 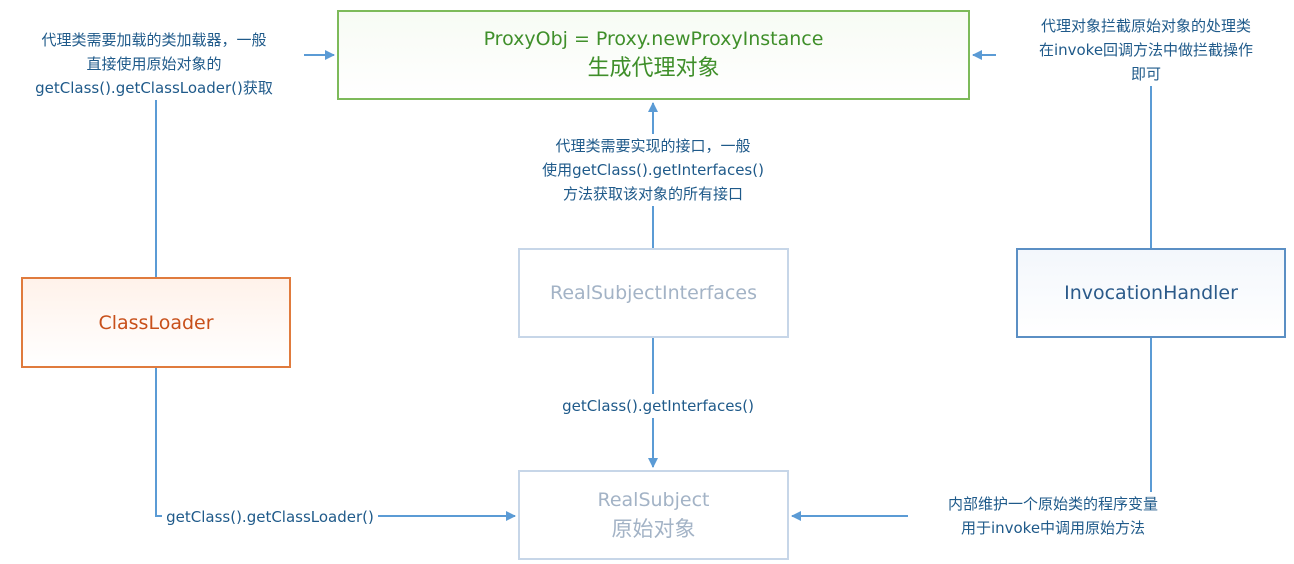 What do you see at coordinates (1052, 504) in the screenshot?
I see `edge-label-line: 内部维护一个原始类的程序变量` at bounding box center [1052, 504].